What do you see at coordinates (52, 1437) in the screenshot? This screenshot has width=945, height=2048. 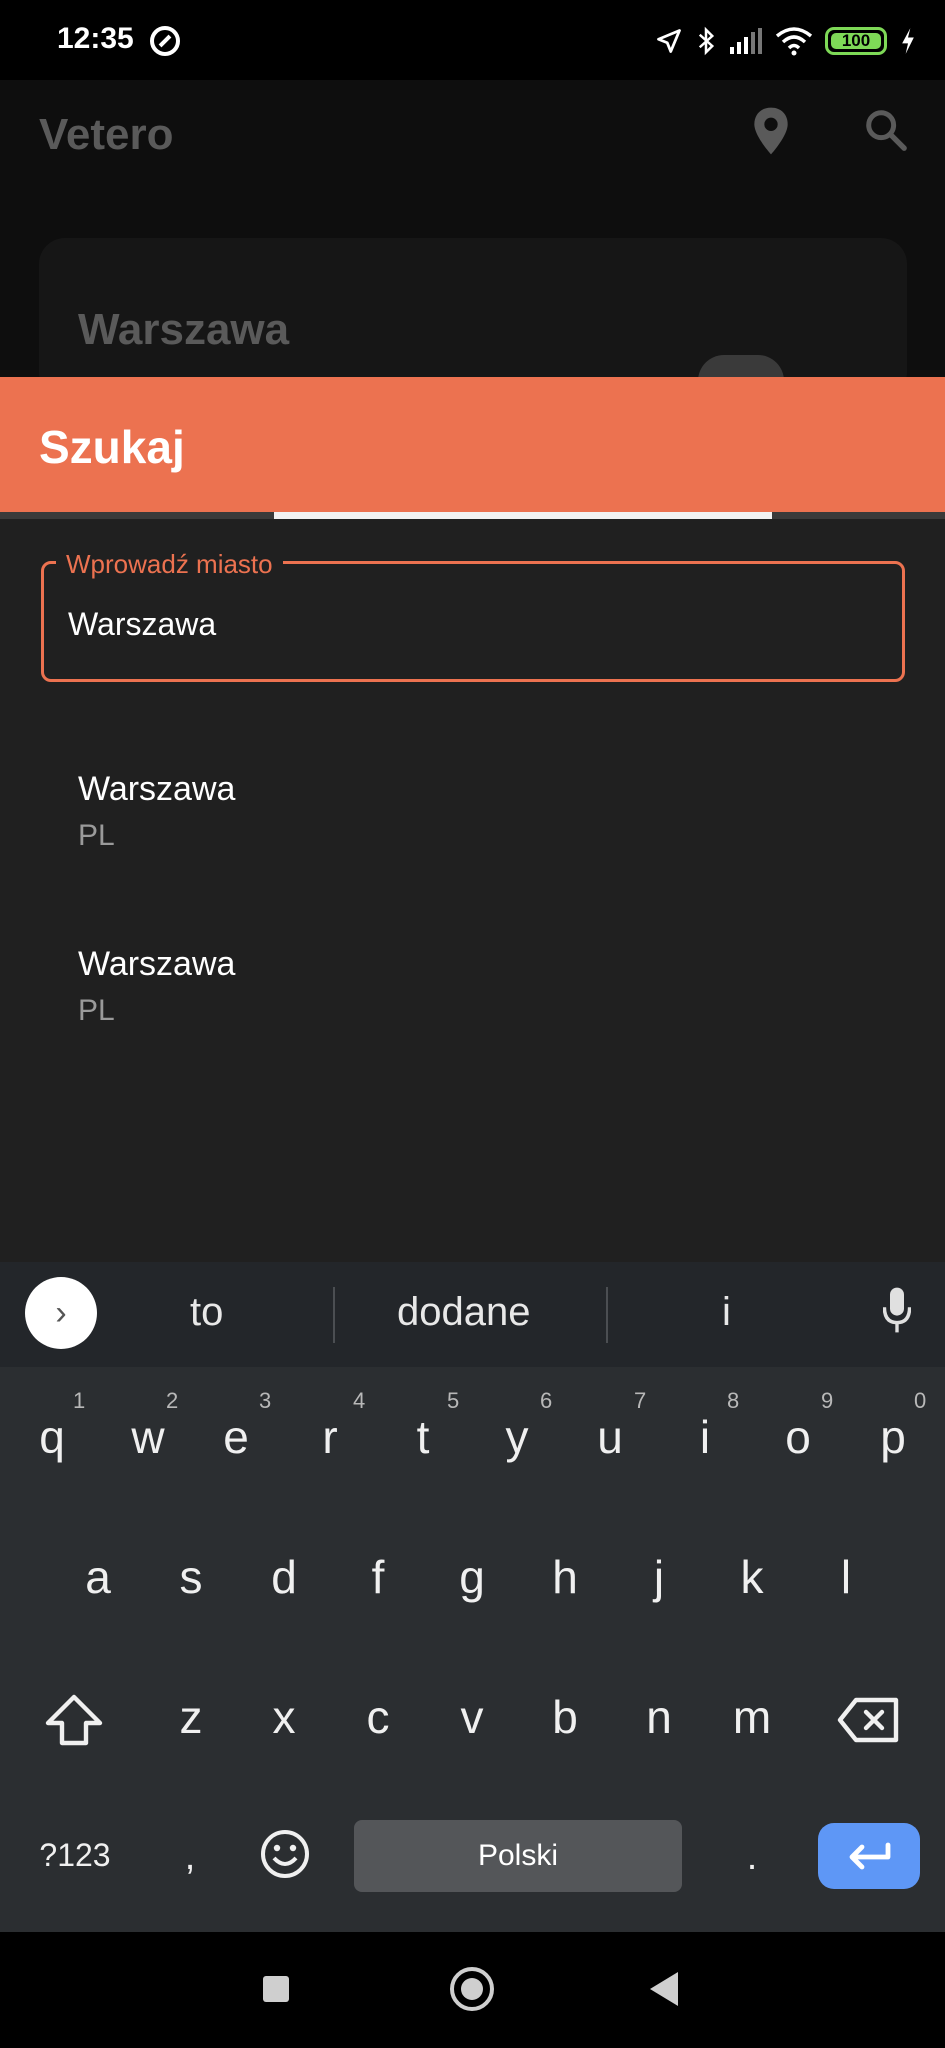 I see `key-q: q` at bounding box center [52, 1437].